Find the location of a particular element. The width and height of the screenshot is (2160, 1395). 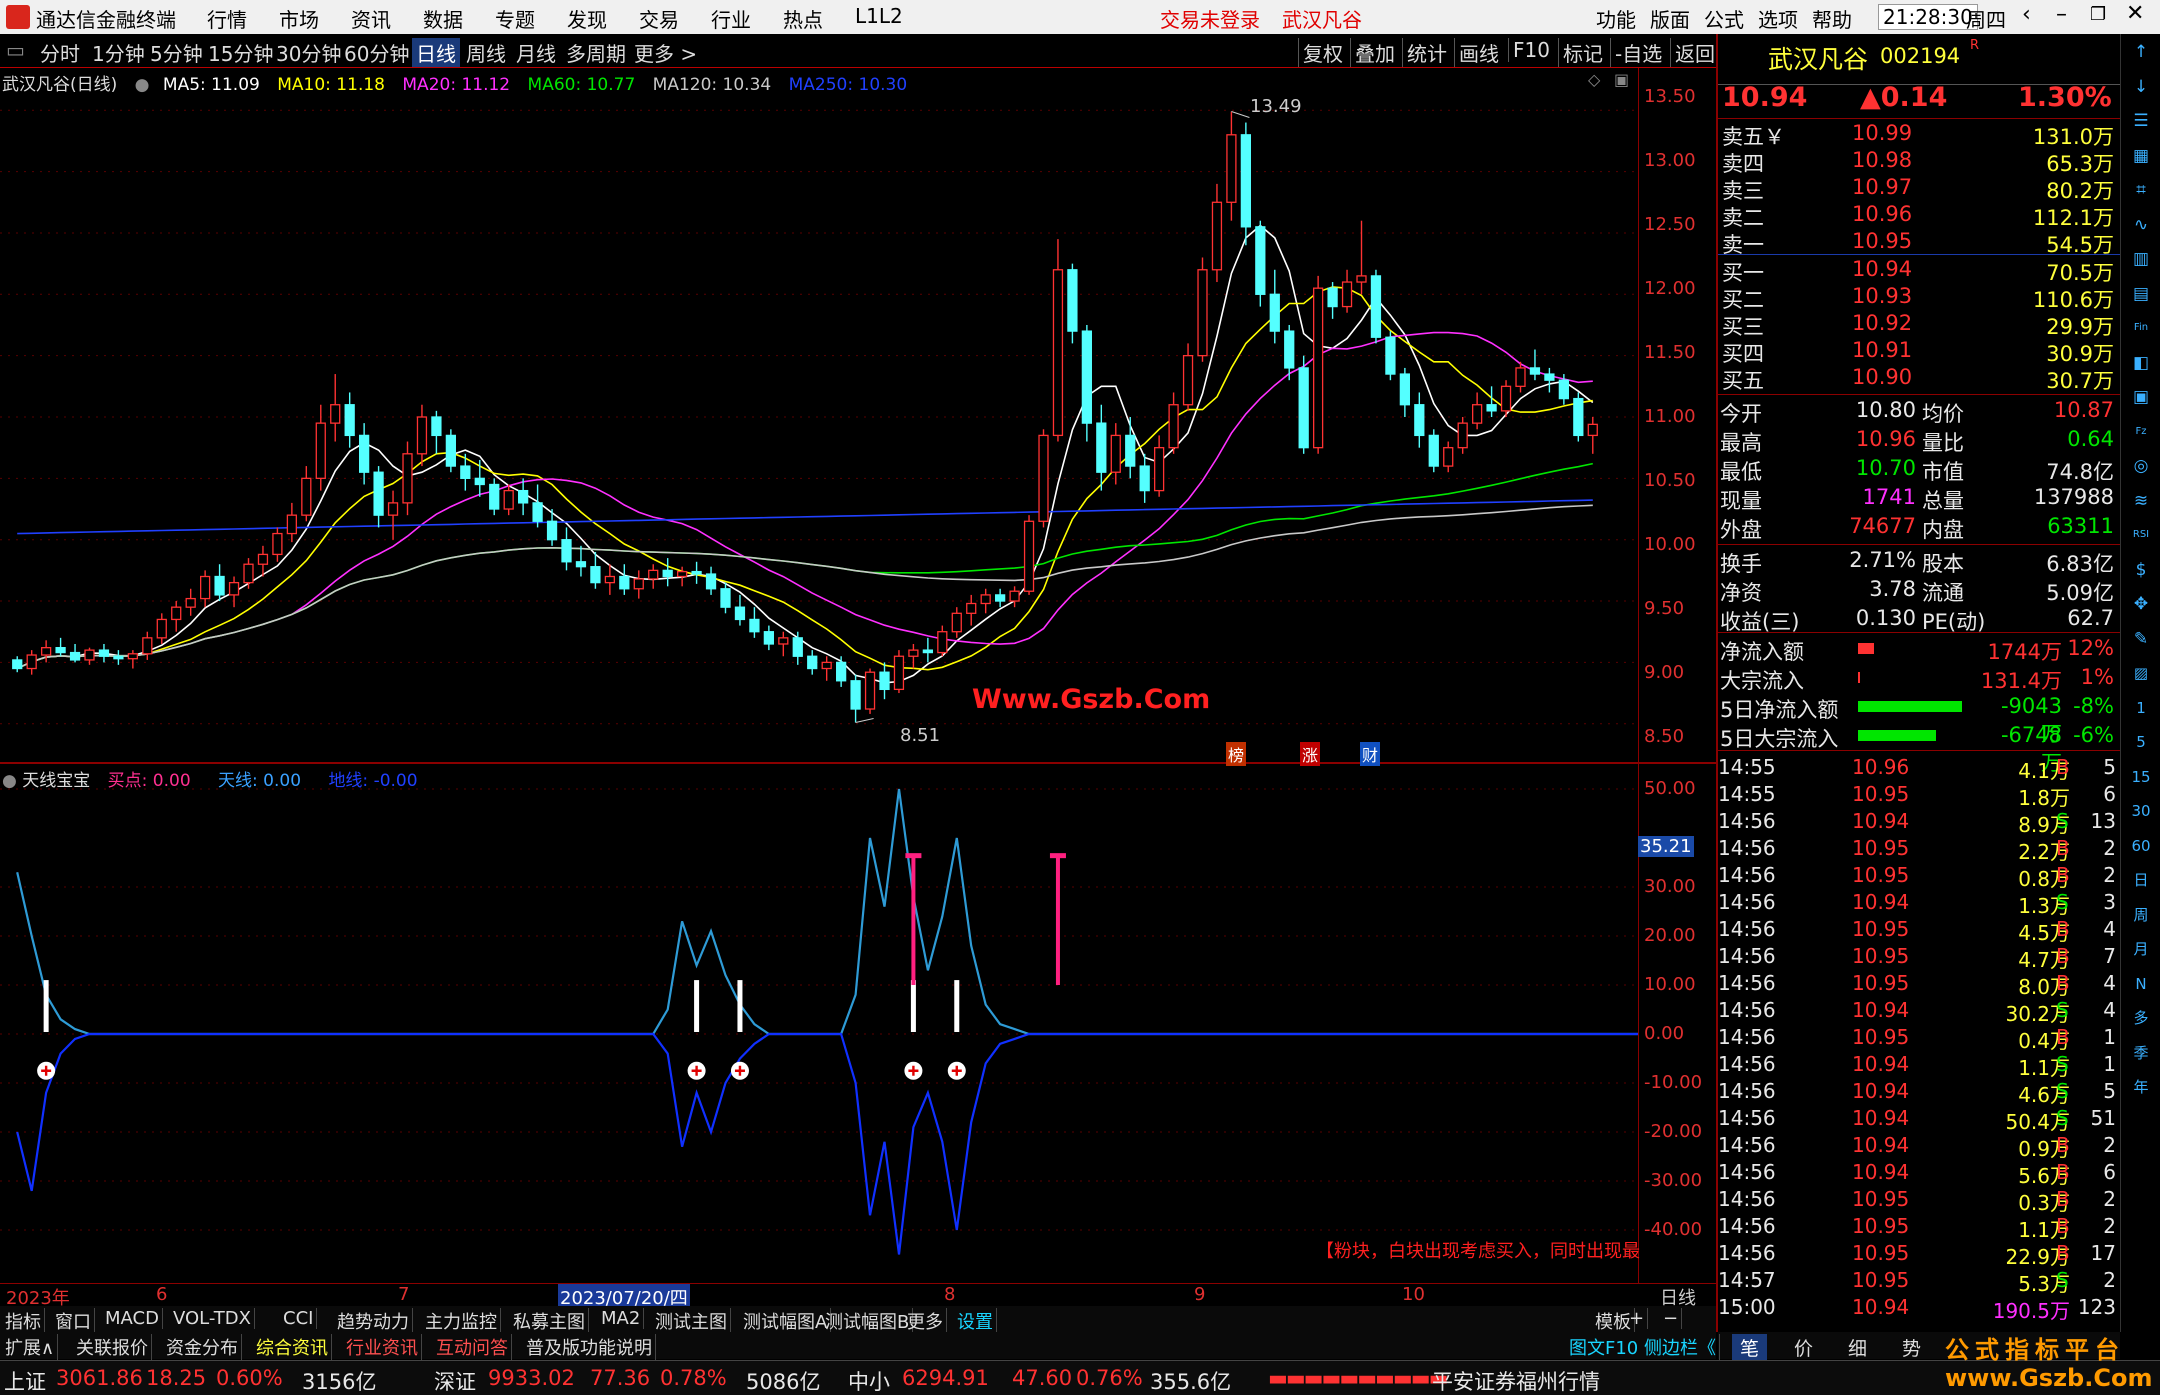

period-15min: 15分钟 is located at coordinates (240, 52).